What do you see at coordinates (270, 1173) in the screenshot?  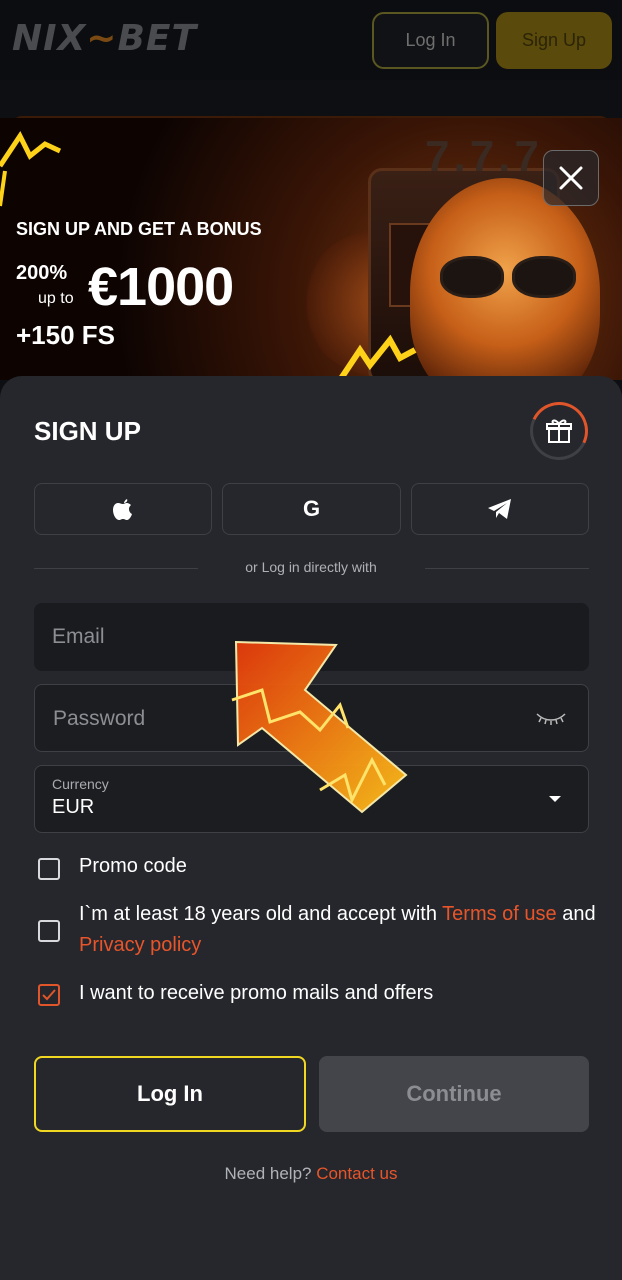 I see `need-help-text: Need help?` at bounding box center [270, 1173].